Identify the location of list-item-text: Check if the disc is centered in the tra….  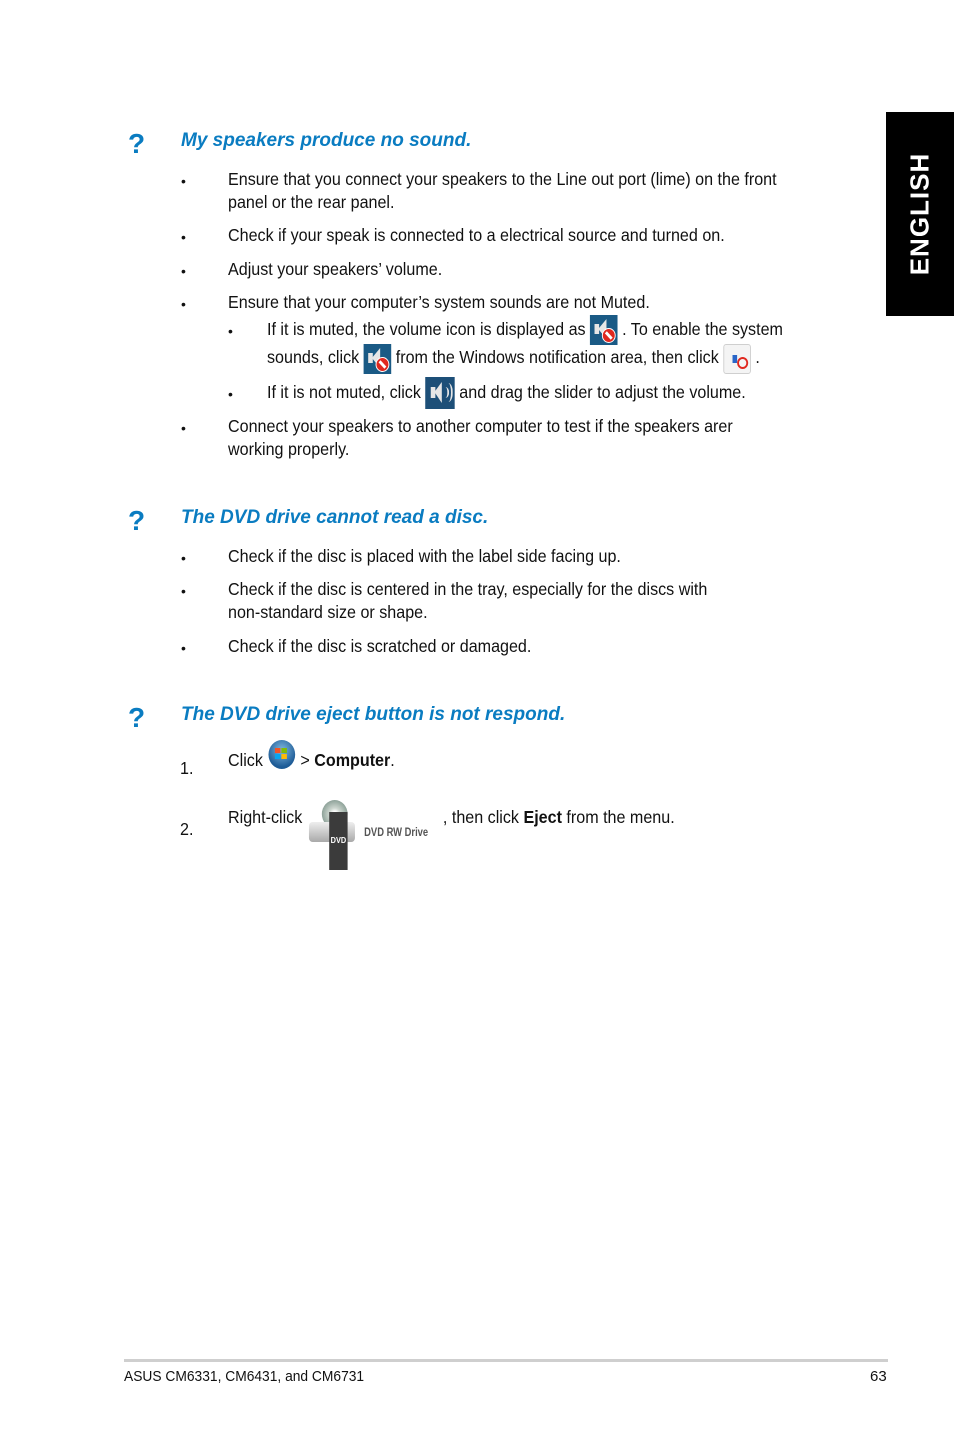
(468, 589).